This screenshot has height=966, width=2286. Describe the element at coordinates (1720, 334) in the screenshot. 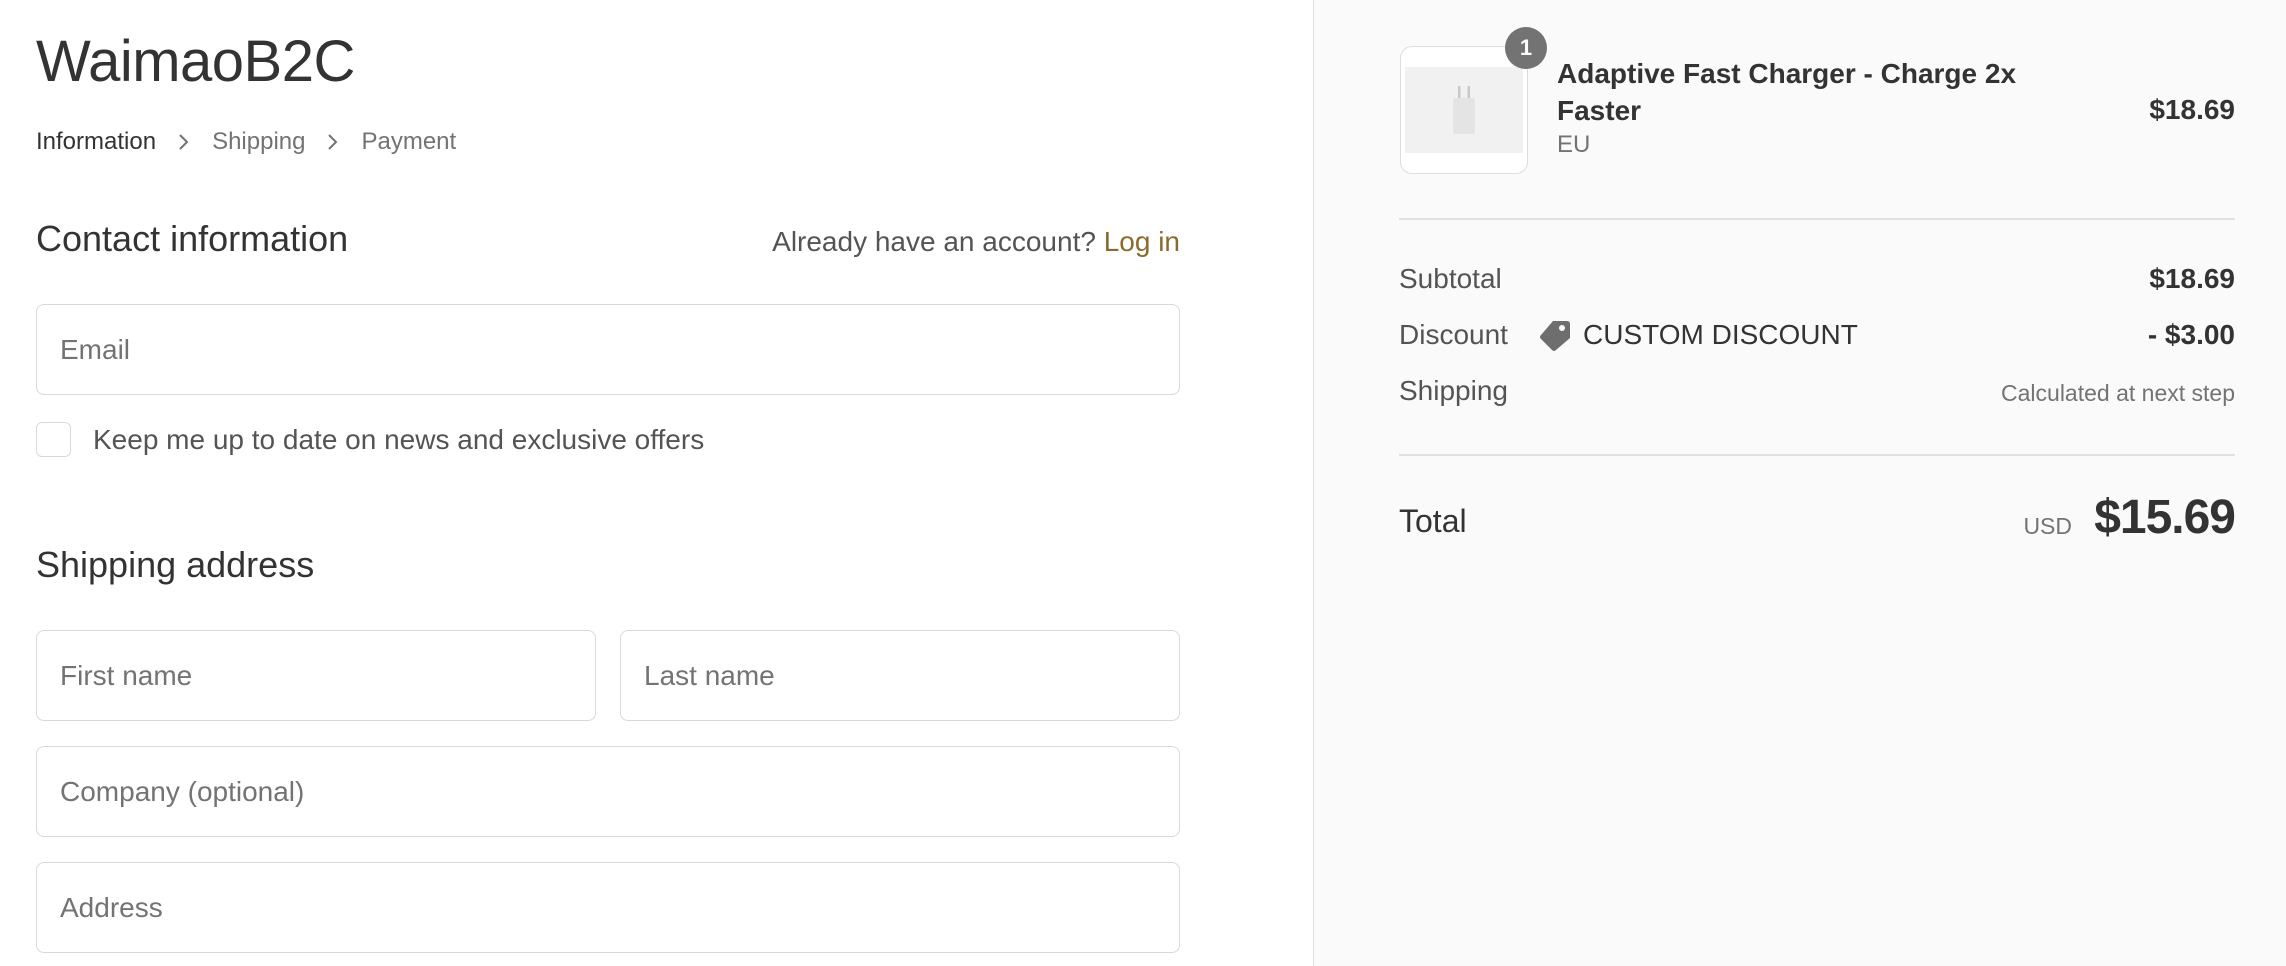

I see `discount-code-label: CUSTOM DISCOUNT` at that location.